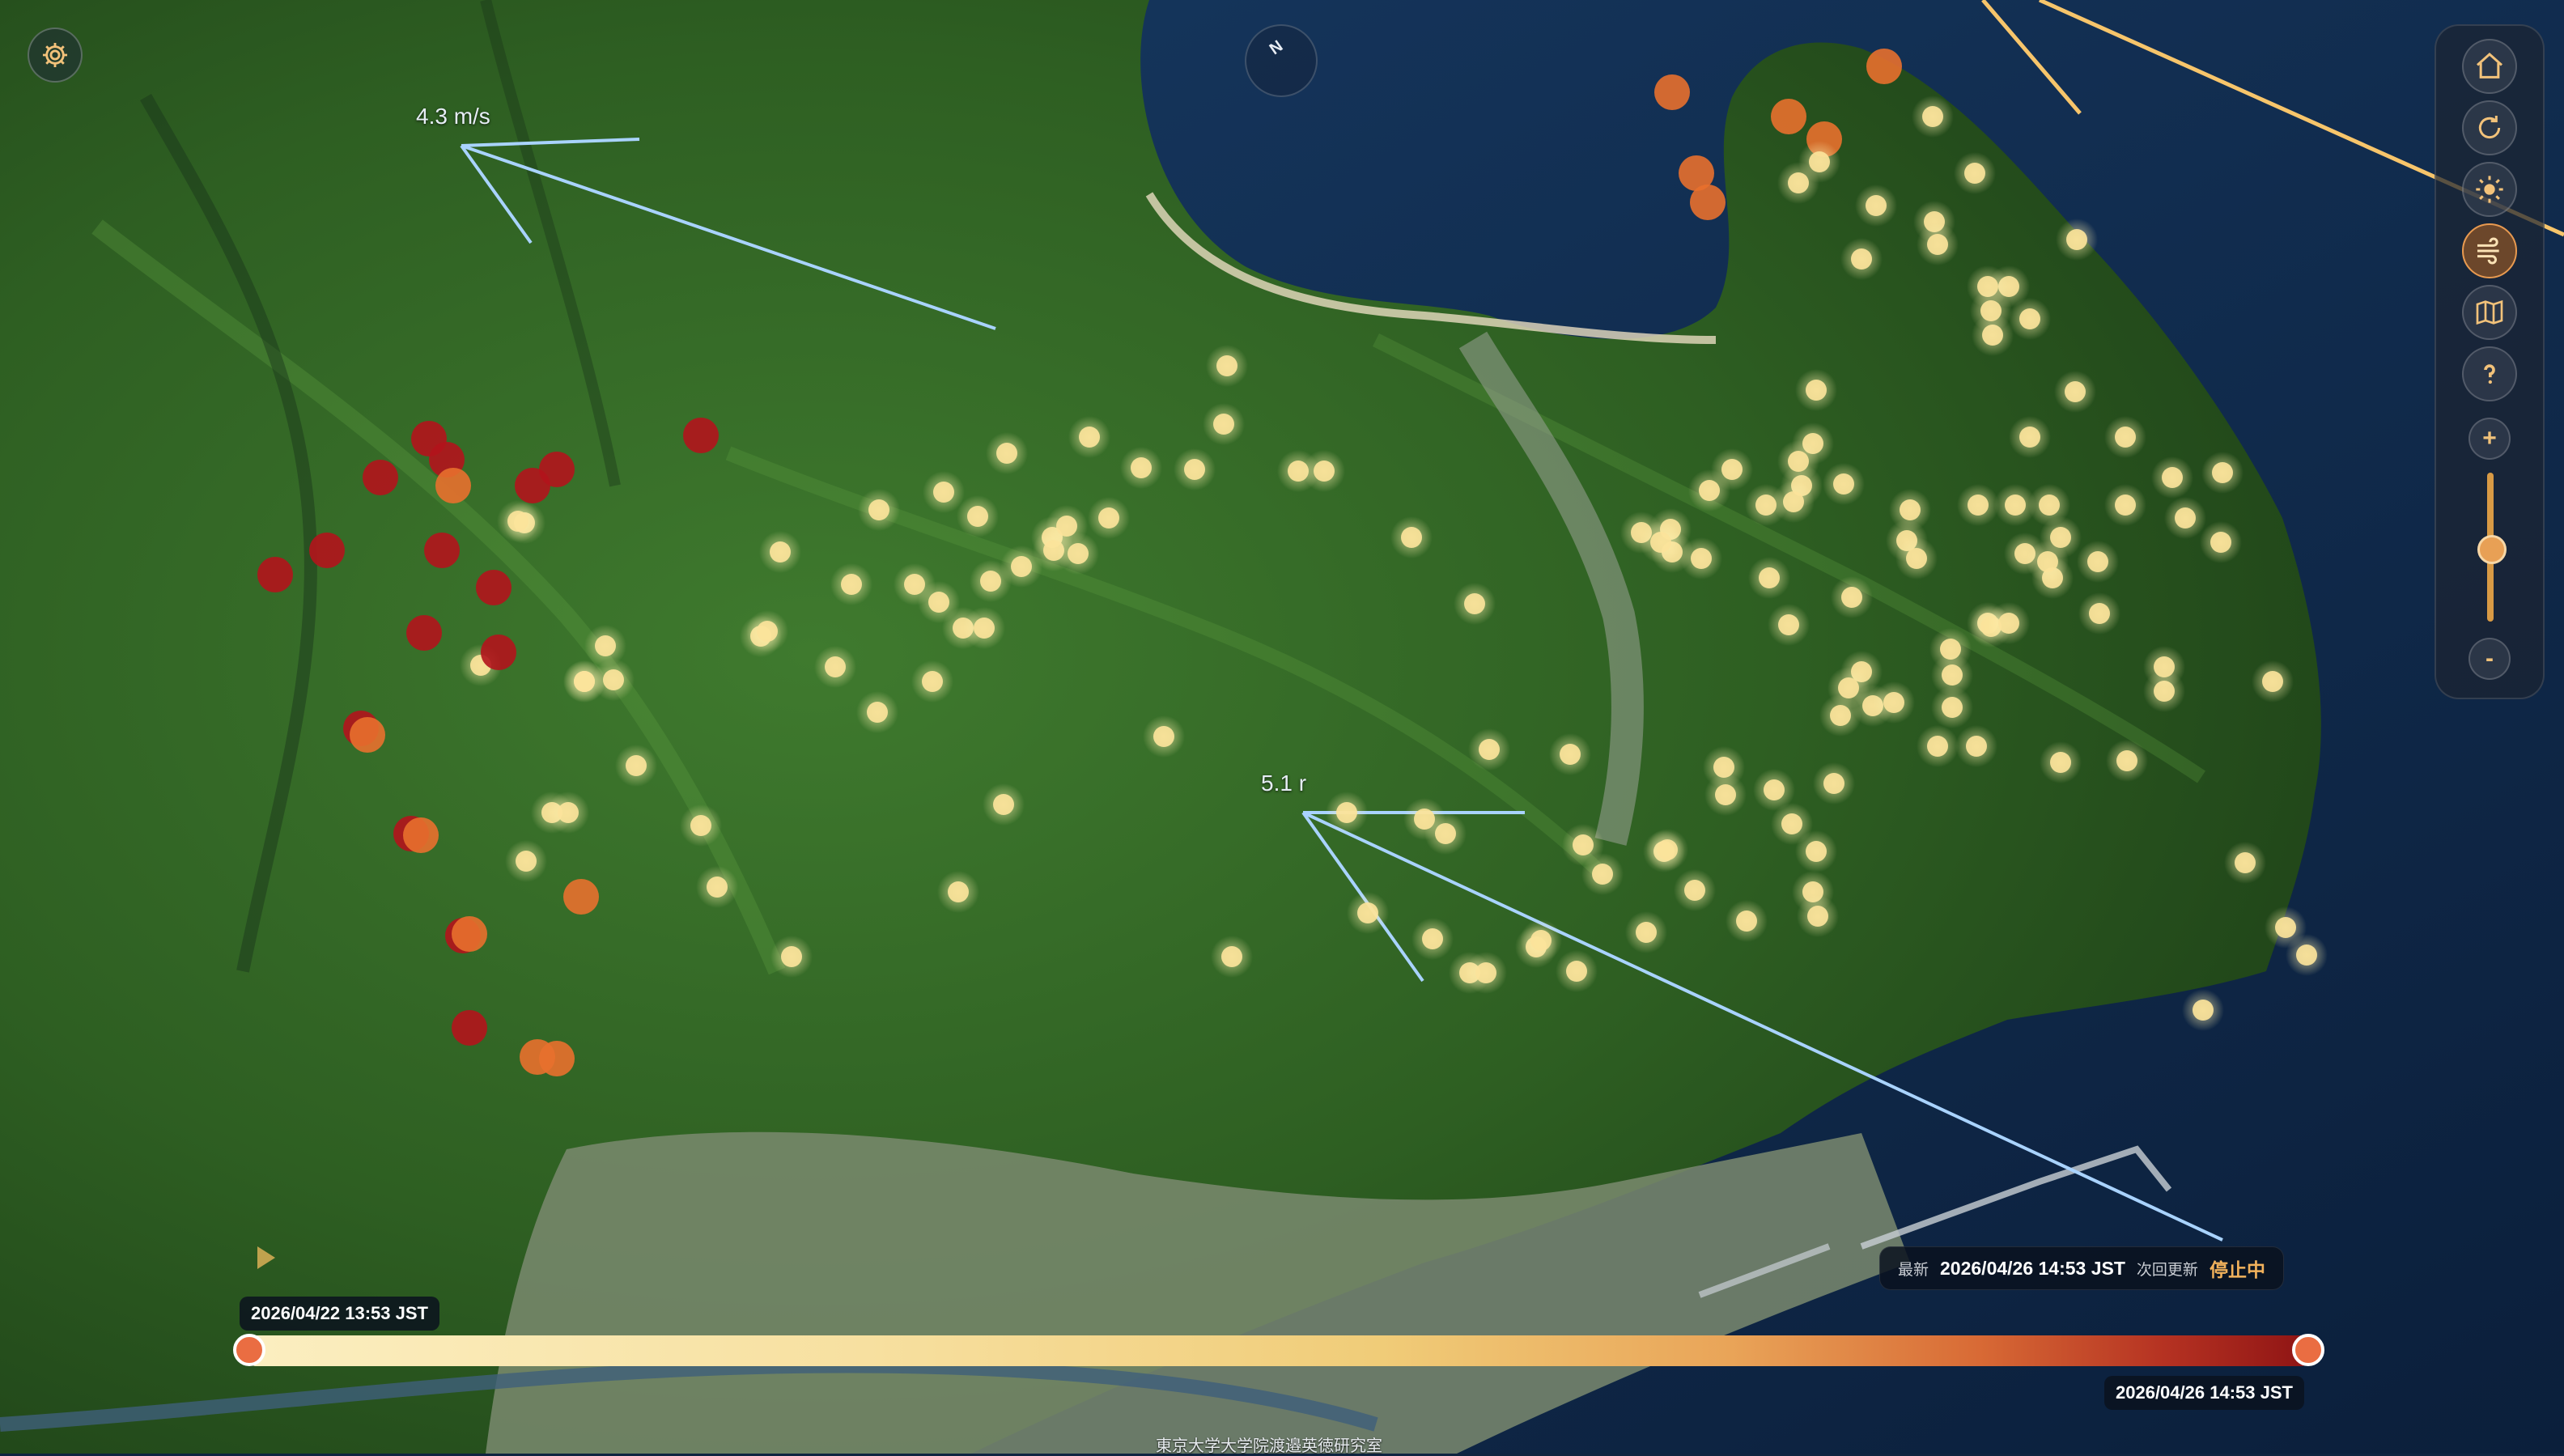 This screenshot has width=2564, height=1456. Describe the element at coordinates (2490, 659) in the screenshot. I see `zoom-out-button: -` at that location.